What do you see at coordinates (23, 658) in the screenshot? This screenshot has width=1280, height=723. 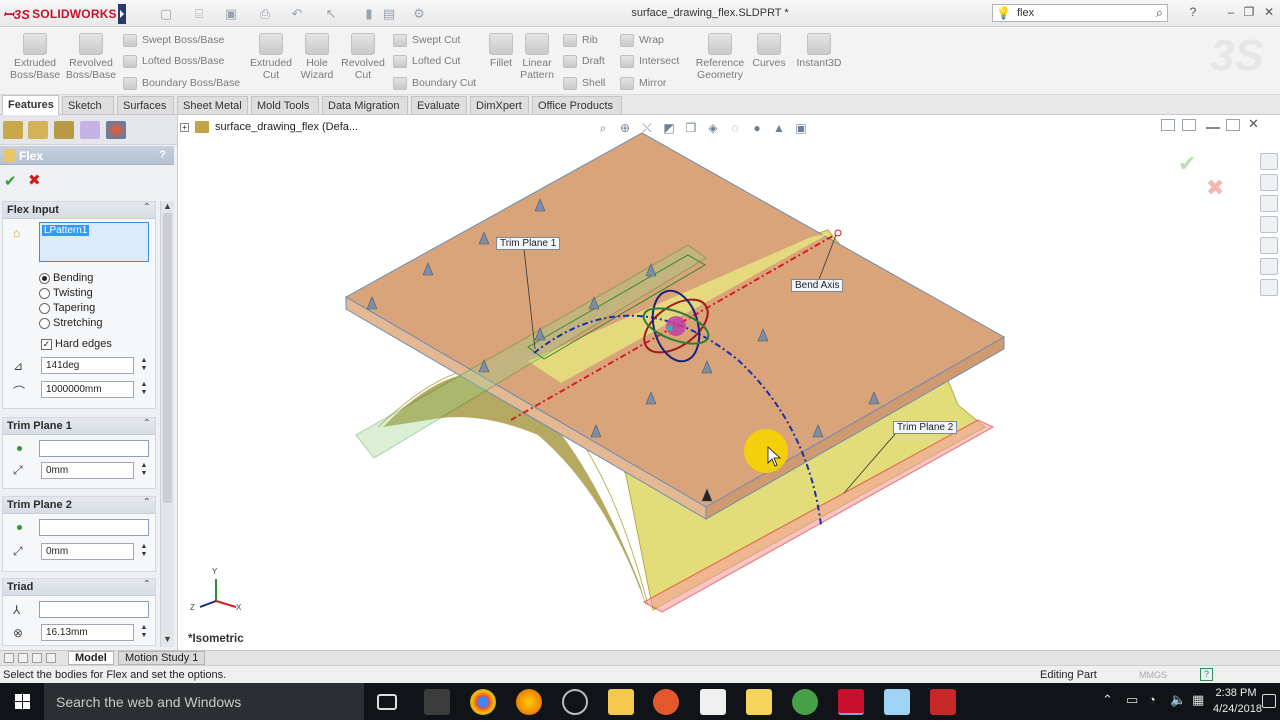 I see `prev-tab-arrow` at bounding box center [23, 658].